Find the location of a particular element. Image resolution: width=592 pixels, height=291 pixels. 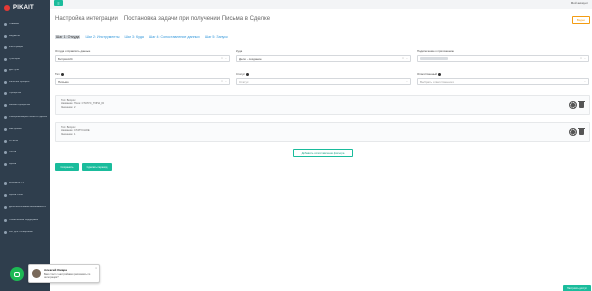

sidebar-item: Техническая поддержка is located at coordinates (25, 220).